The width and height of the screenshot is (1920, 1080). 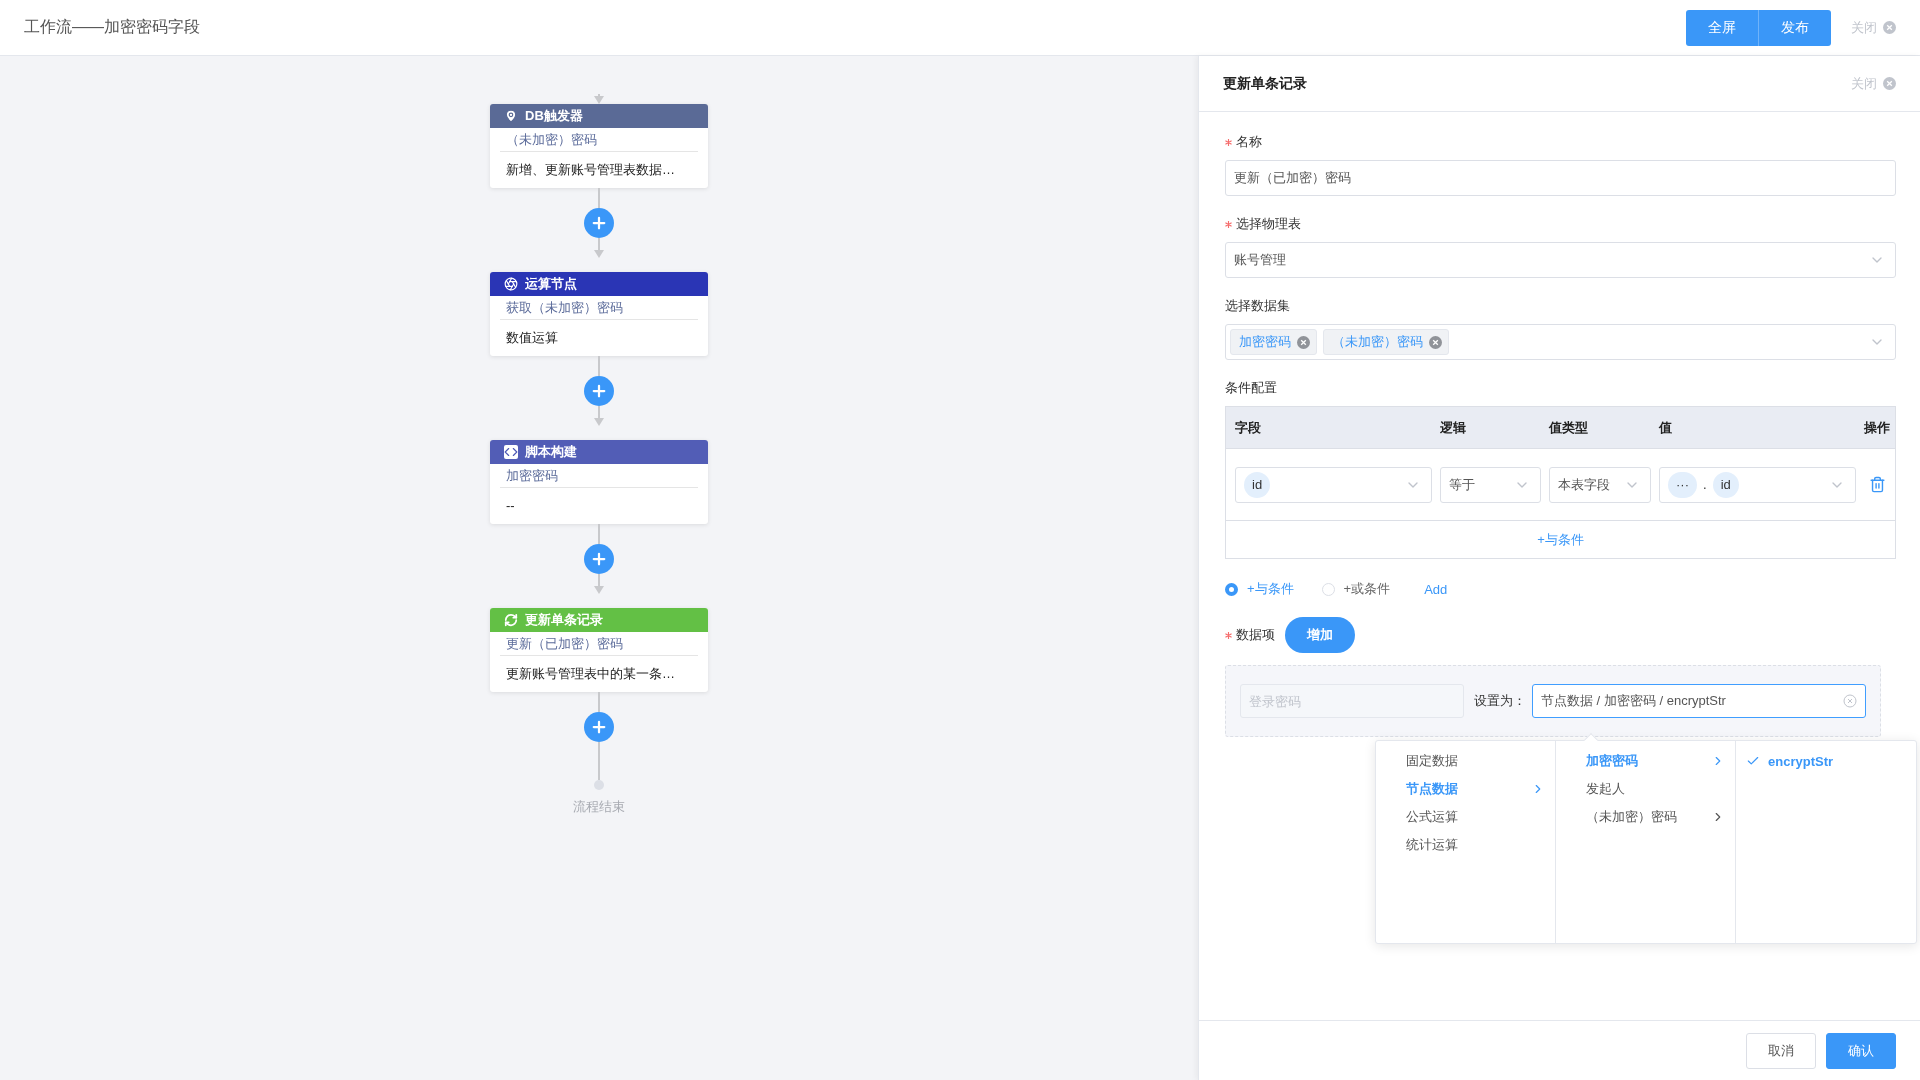 I want to click on node-title: 脚本构建, so click(x=551, y=452).